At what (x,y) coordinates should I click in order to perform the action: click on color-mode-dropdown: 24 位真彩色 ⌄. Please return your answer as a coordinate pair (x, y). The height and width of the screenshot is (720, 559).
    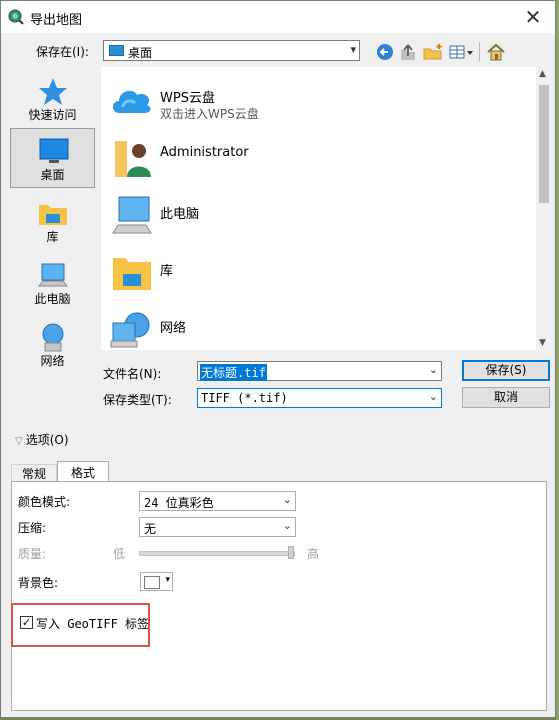
    Looking at the image, I should click on (217, 501).